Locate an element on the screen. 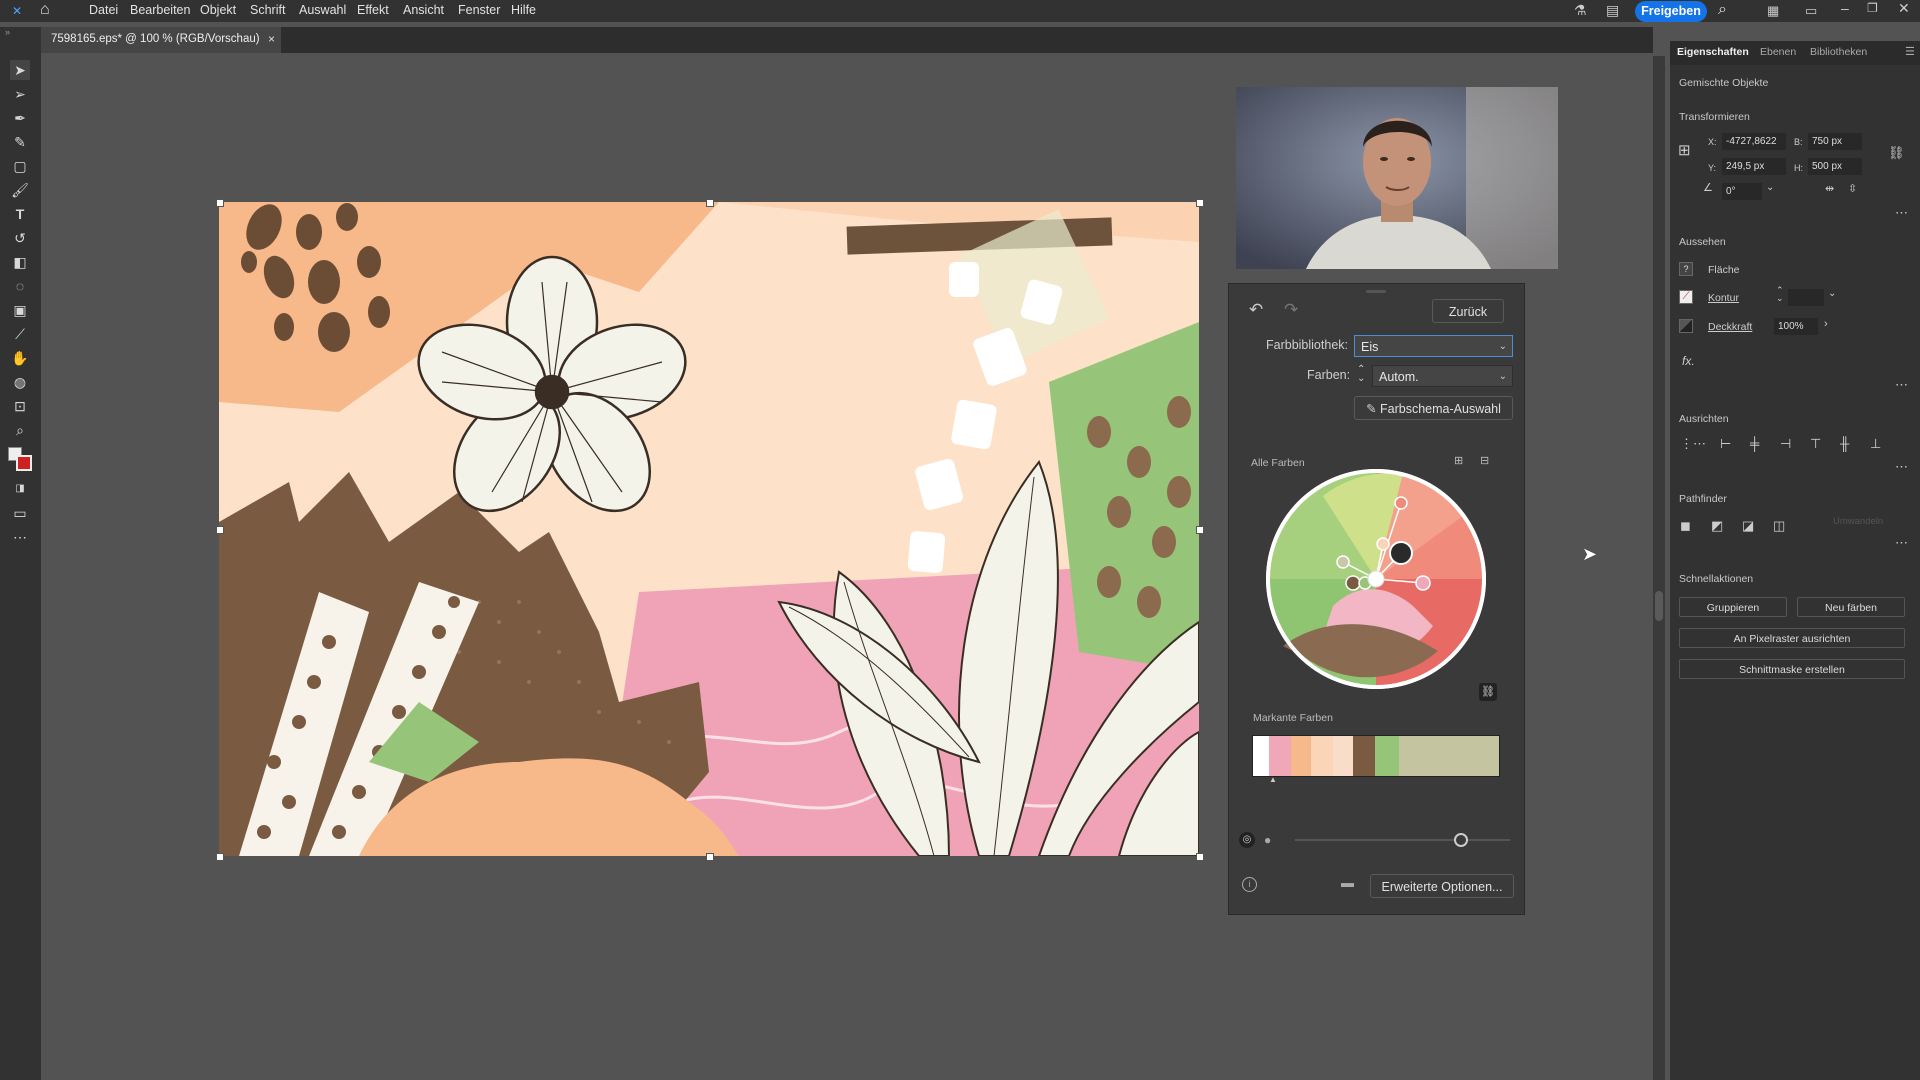 This screenshot has height=1080, width=1920. height-field: 500 px is located at coordinates (1835, 166).